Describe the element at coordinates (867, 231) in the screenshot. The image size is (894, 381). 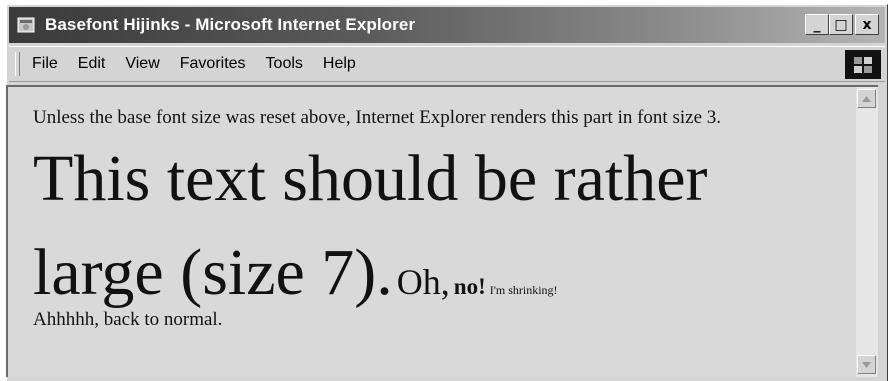
I see `vertical-scrollbar` at that location.